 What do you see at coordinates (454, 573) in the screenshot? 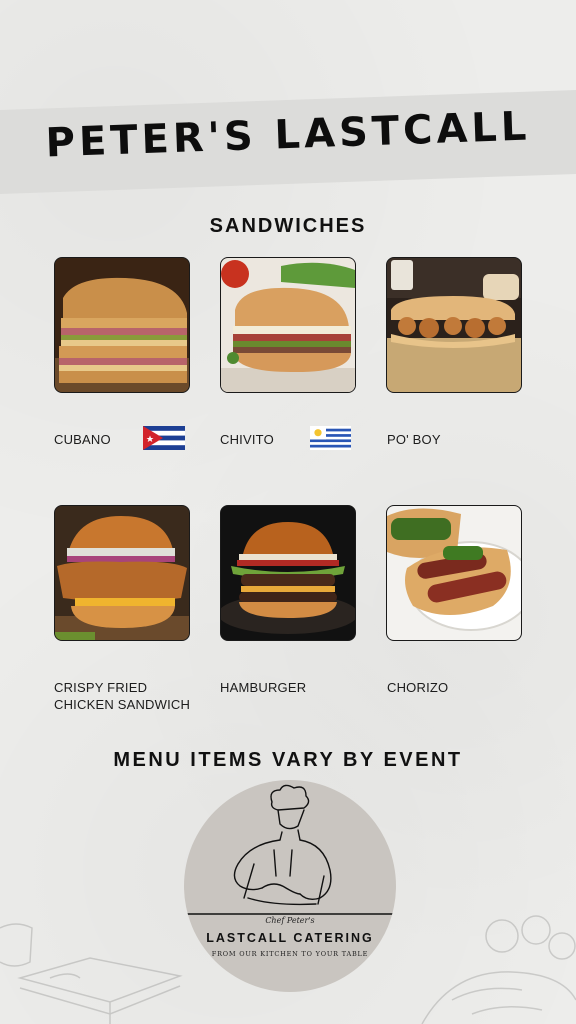
I see `chorizo-photo` at bounding box center [454, 573].